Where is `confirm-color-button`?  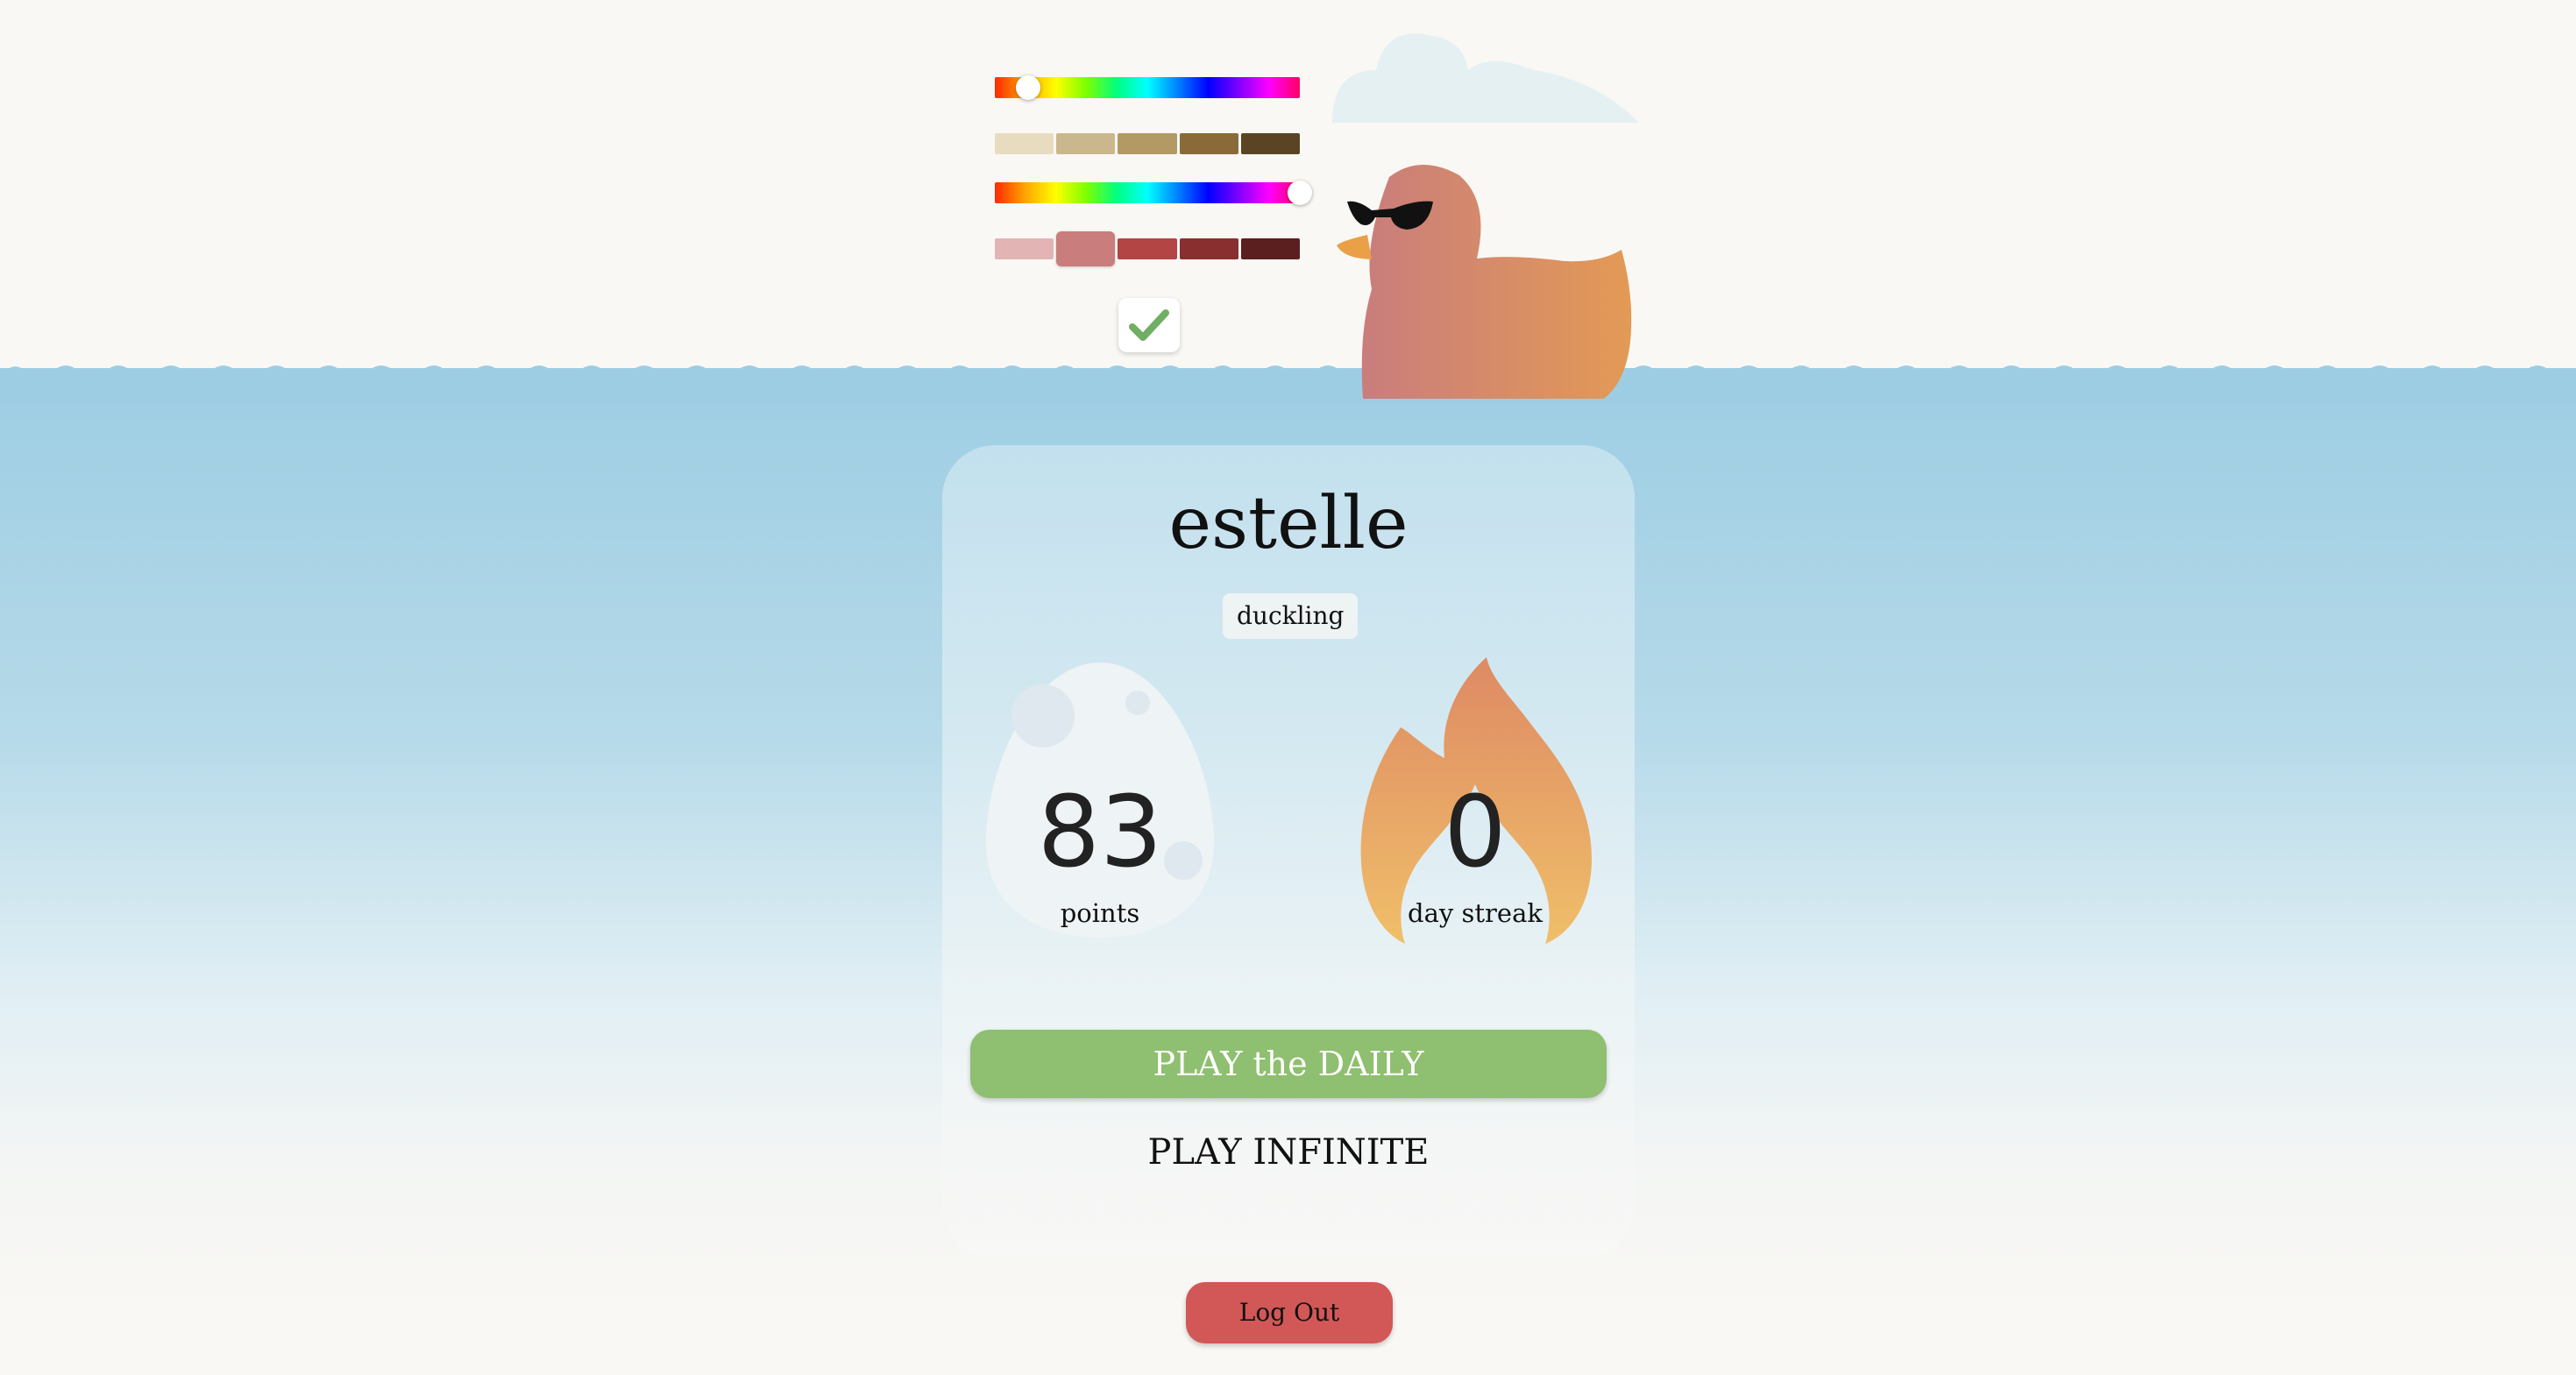
confirm-color-button is located at coordinates (1149, 325).